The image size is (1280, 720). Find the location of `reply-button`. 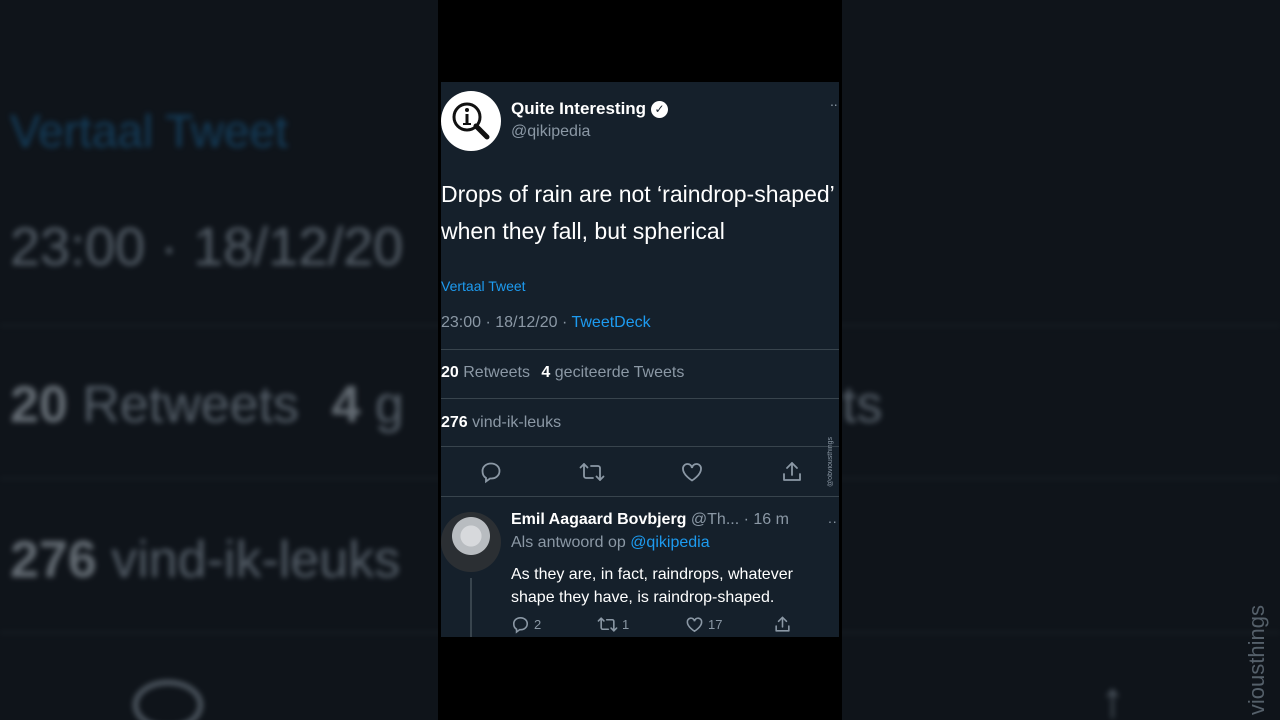

reply-button is located at coordinates (491, 472).